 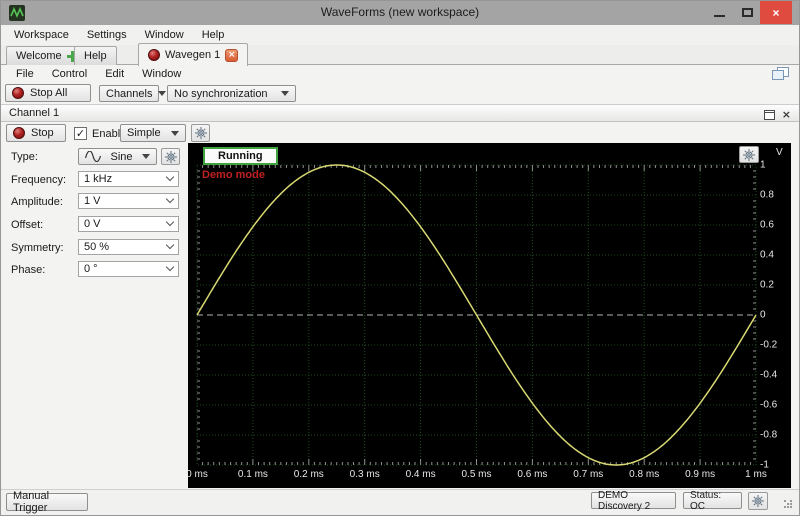 I want to click on x-tick-label: 0.1 ms, so click(x=252, y=474).